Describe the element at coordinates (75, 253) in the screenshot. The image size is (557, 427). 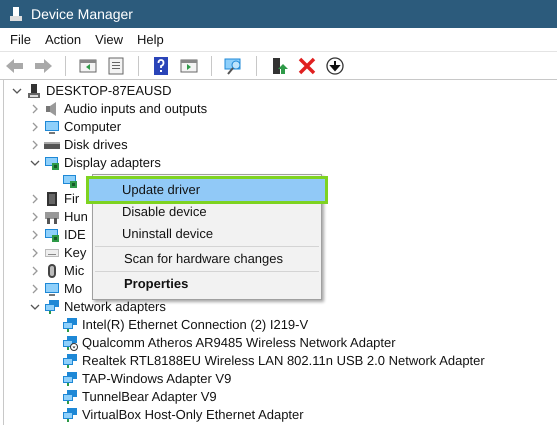
I see `tree-item: Key` at that location.